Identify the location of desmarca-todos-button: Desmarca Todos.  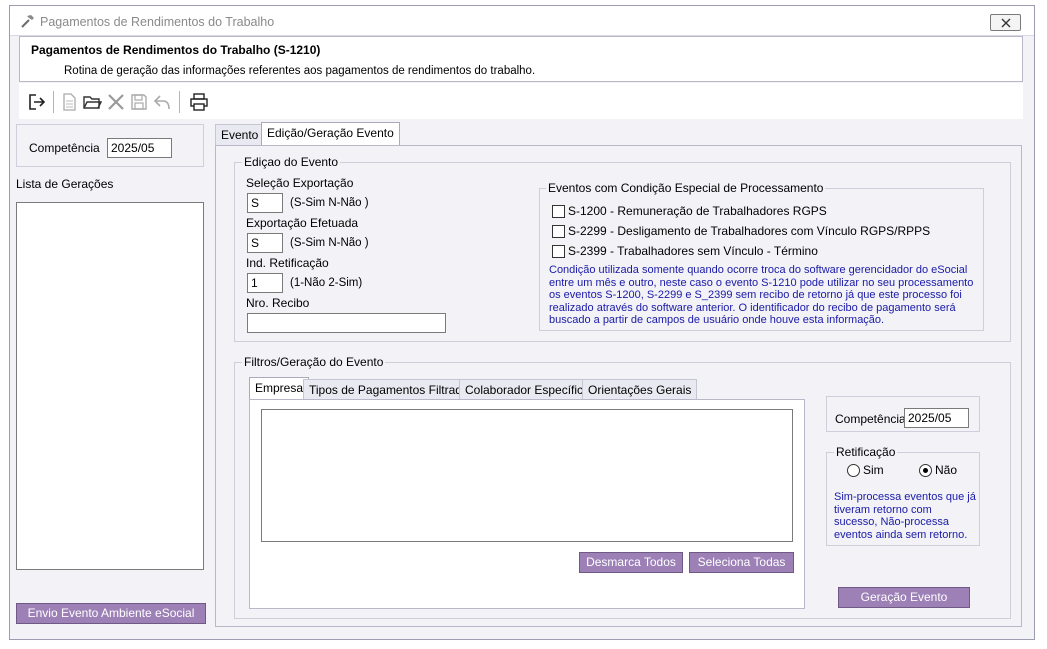
(631, 562).